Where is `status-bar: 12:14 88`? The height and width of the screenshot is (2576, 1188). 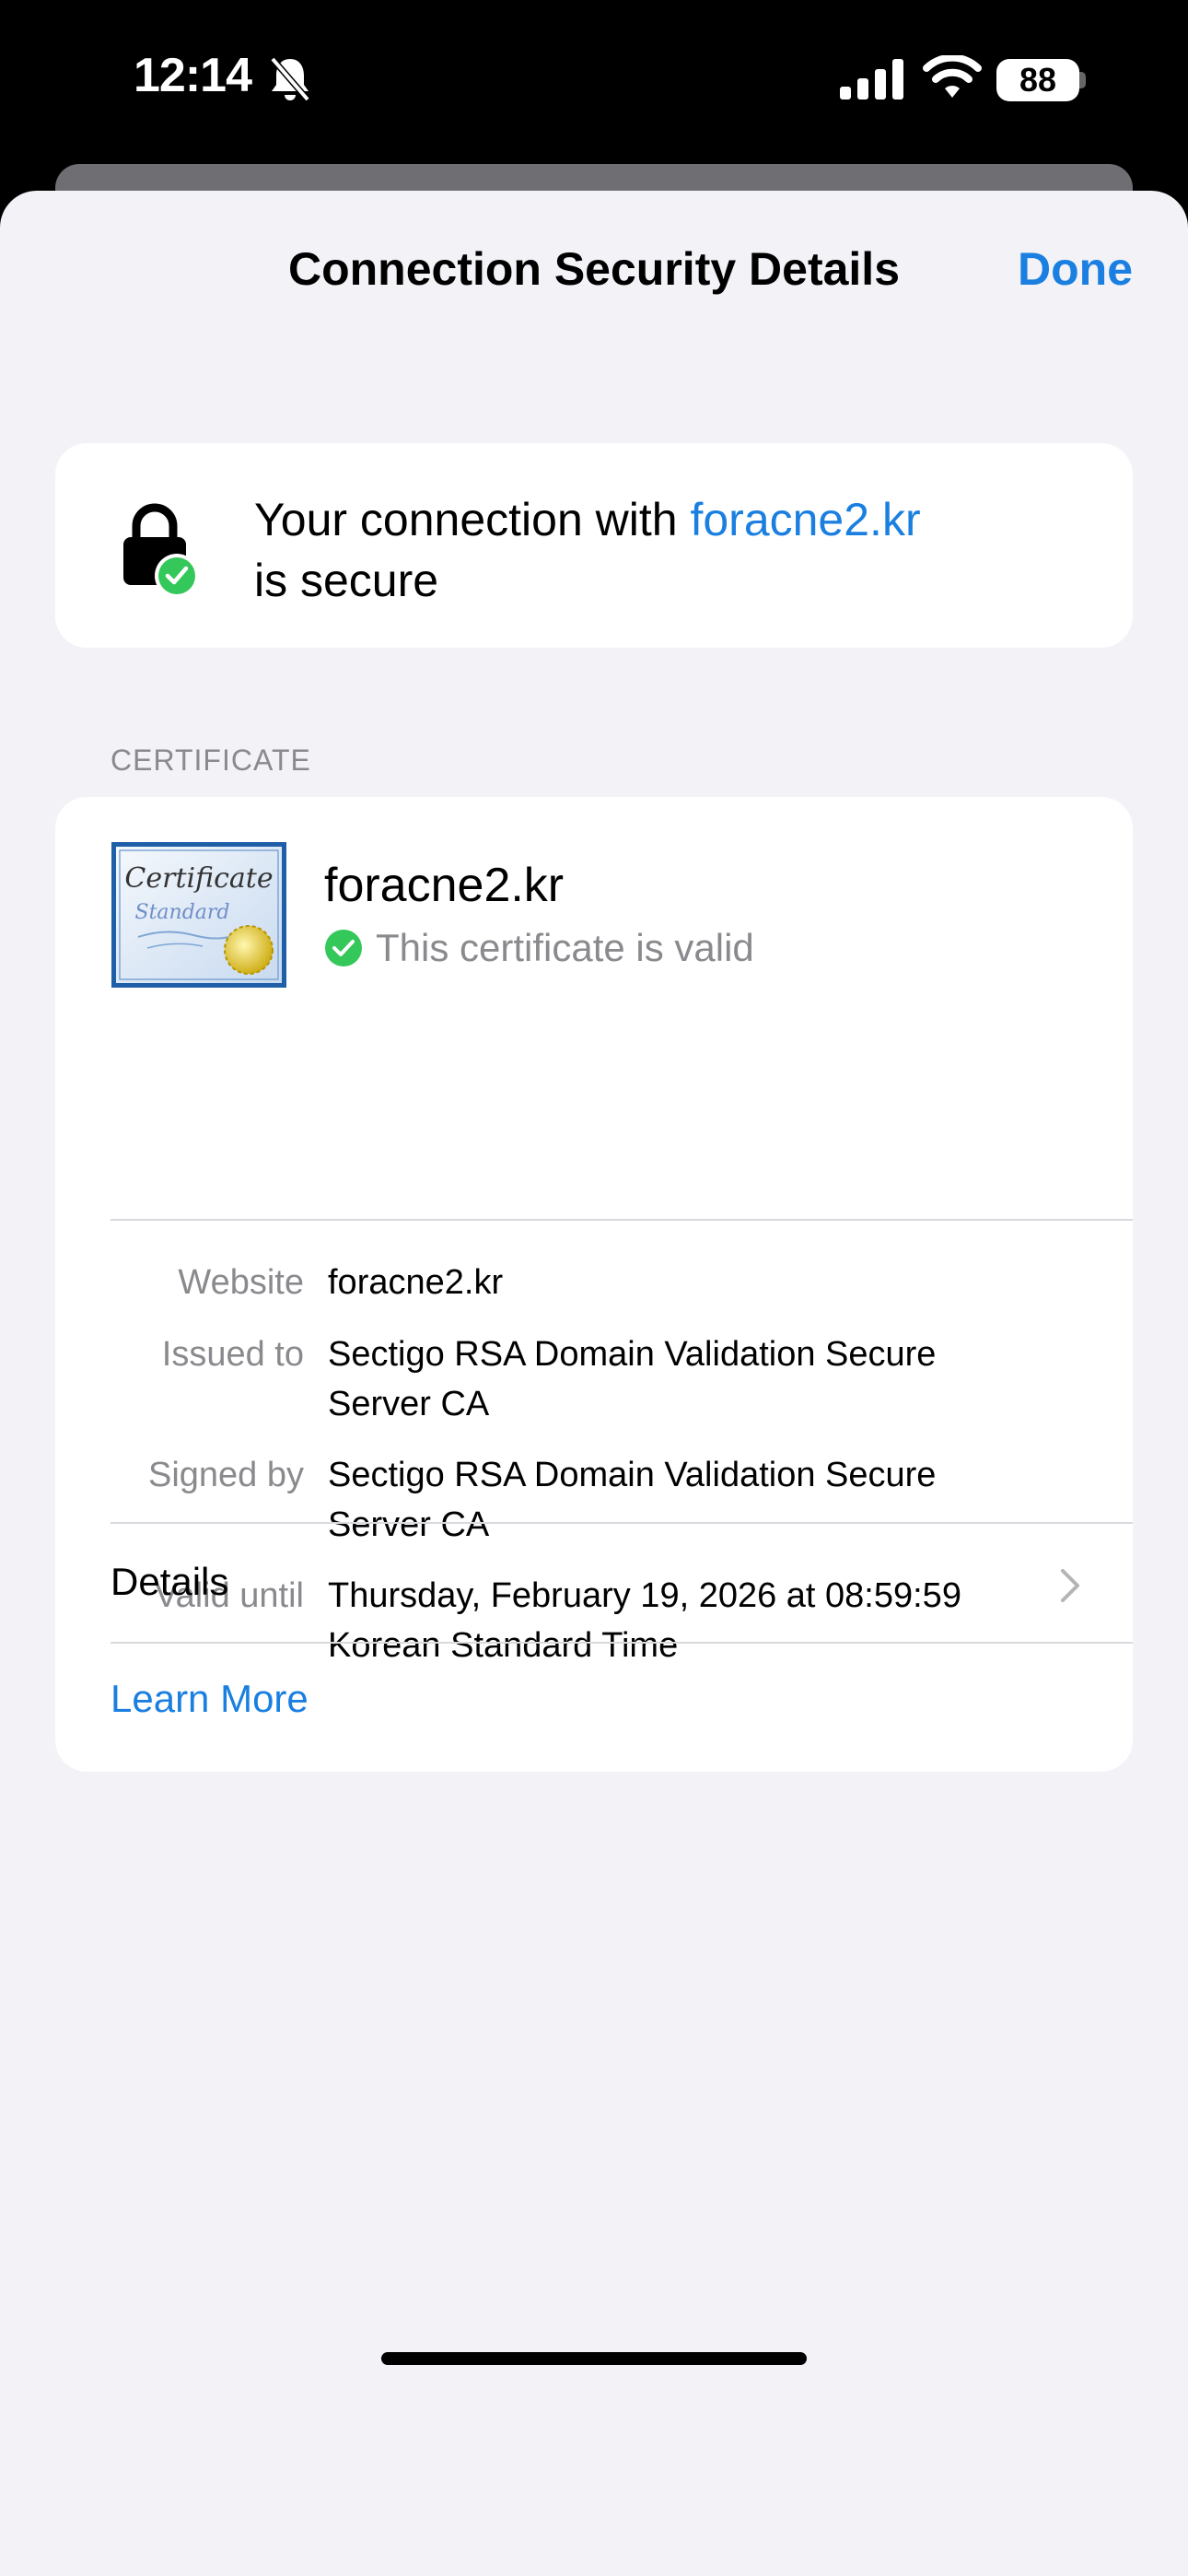 status-bar: 12:14 88 is located at coordinates (594, 82).